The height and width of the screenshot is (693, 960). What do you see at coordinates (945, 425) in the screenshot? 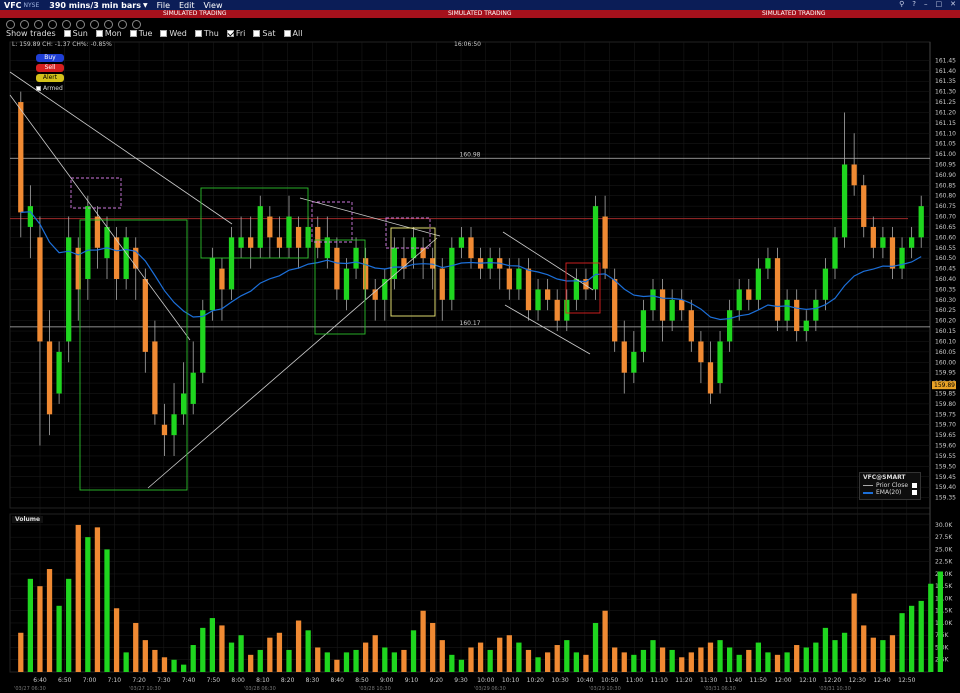
I see `price-tick-label: 159.70` at bounding box center [945, 425].